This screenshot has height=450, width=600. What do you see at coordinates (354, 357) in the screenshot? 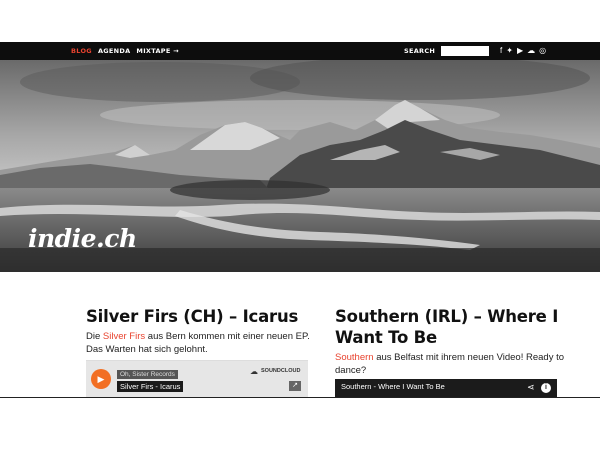
I see `artist-link: Southern` at bounding box center [354, 357].